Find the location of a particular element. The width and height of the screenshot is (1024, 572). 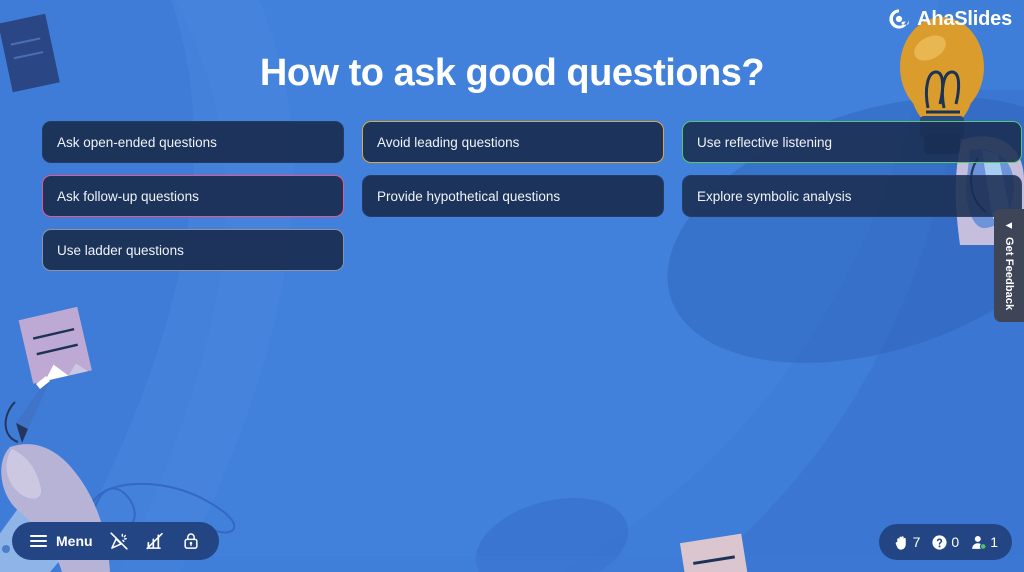

idea-card: Ask open-ended questions is located at coordinates (193, 142).